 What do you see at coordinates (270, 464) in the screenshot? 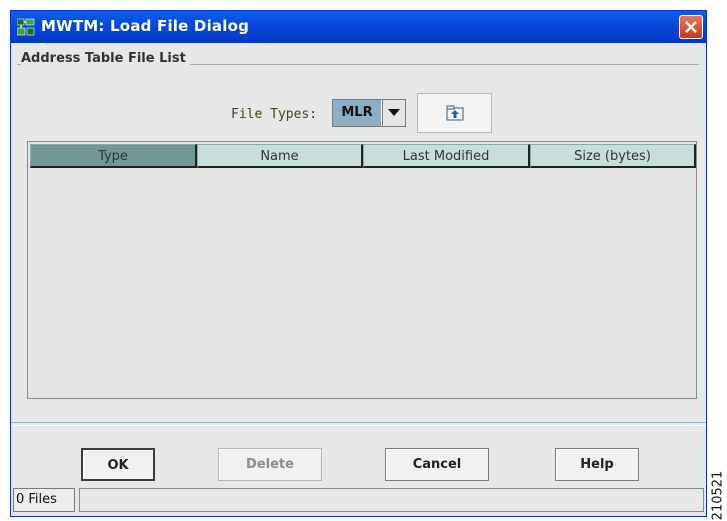
I see `delete-button: Delete` at bounding box center [270, 464].